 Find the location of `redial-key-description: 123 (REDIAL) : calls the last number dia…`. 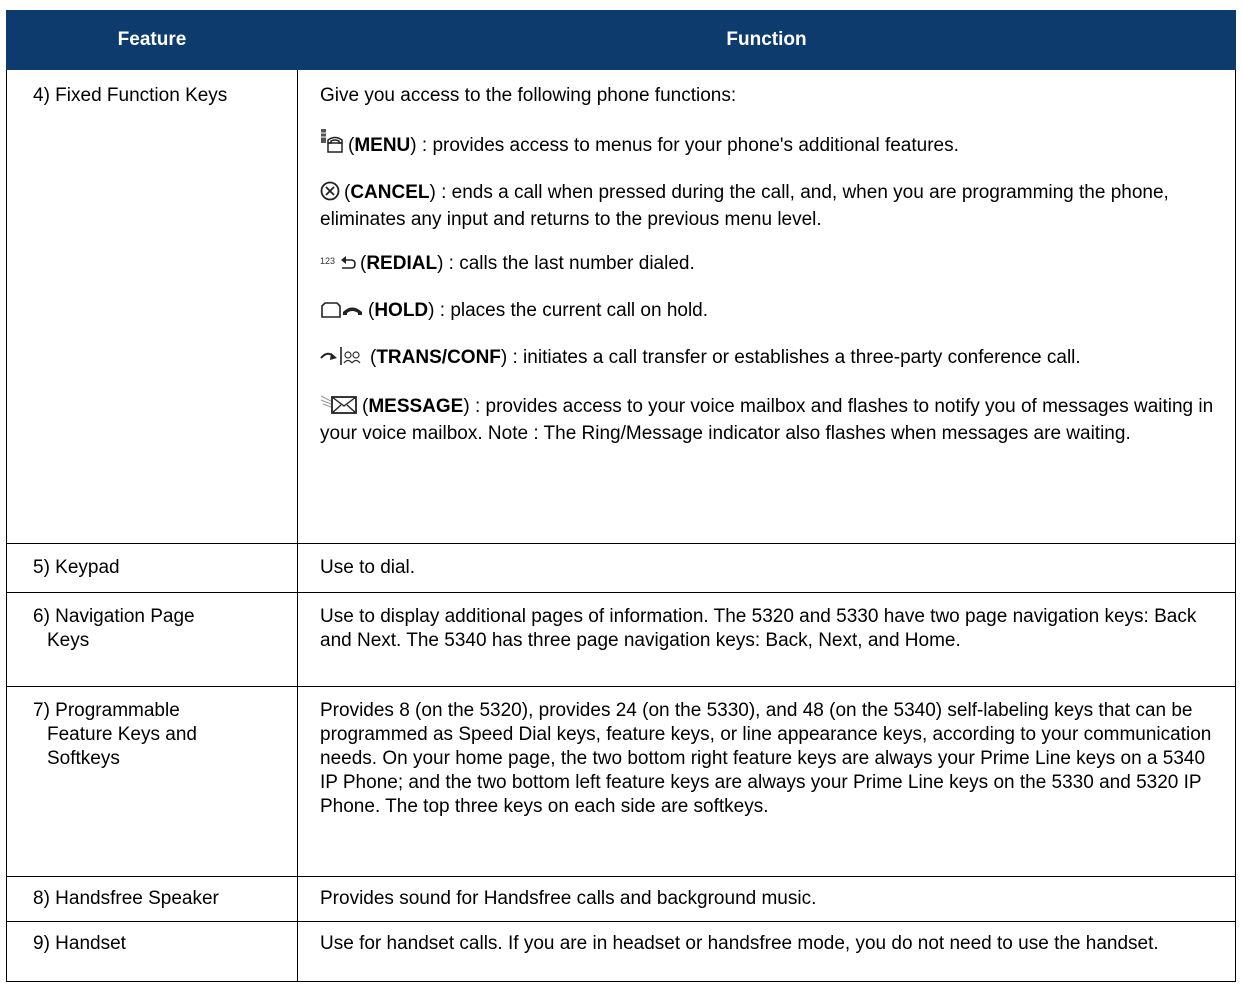

redial-key-description: 123 (REDIAL) : calls the last number dia… is located at coordinates (773, 265).